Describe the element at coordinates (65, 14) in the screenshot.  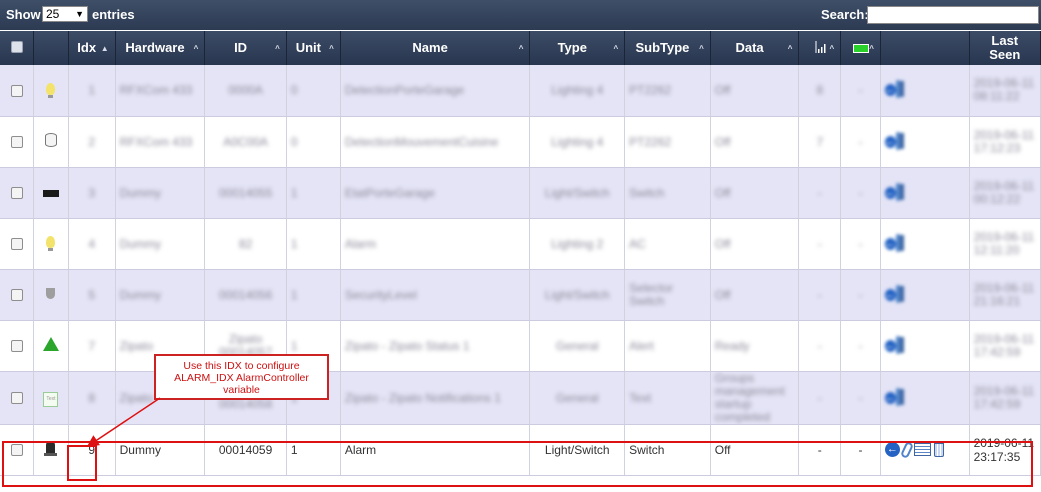
I see `entries-select: 25 ▼` at that location.